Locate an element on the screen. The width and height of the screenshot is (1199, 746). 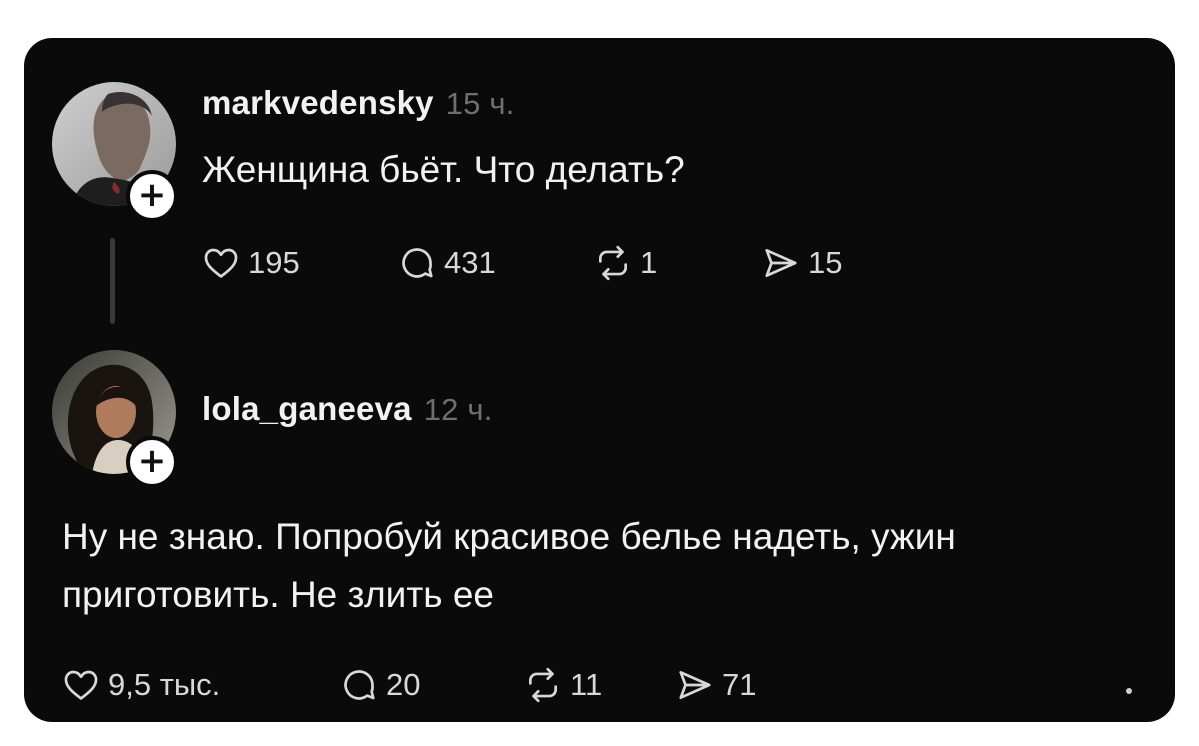
username-label: markvedensky is located at coordinates (318, 102).